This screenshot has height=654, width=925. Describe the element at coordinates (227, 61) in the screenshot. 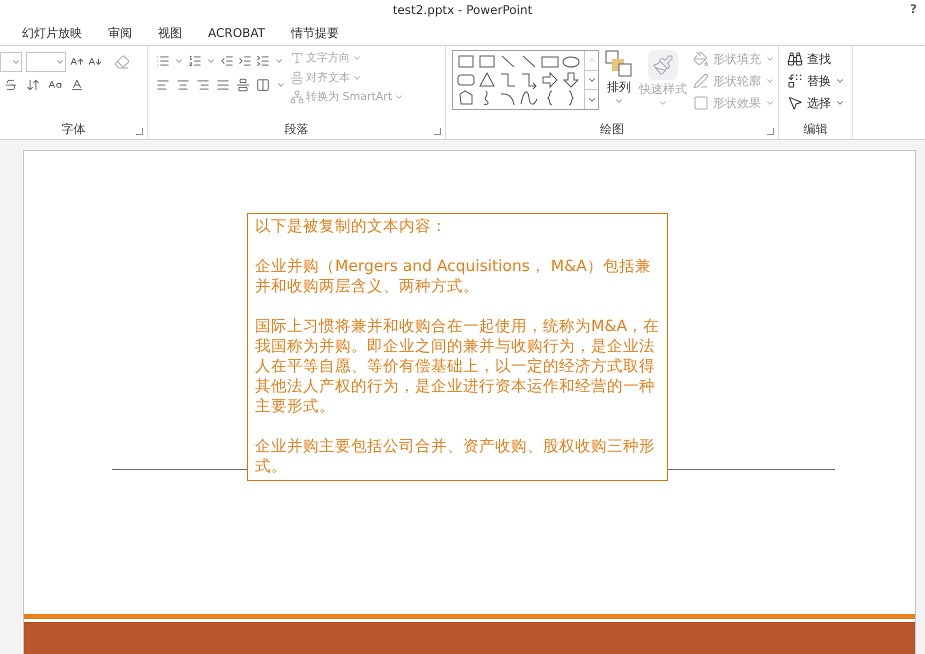

I see `decrease-indent-icon` at that location.